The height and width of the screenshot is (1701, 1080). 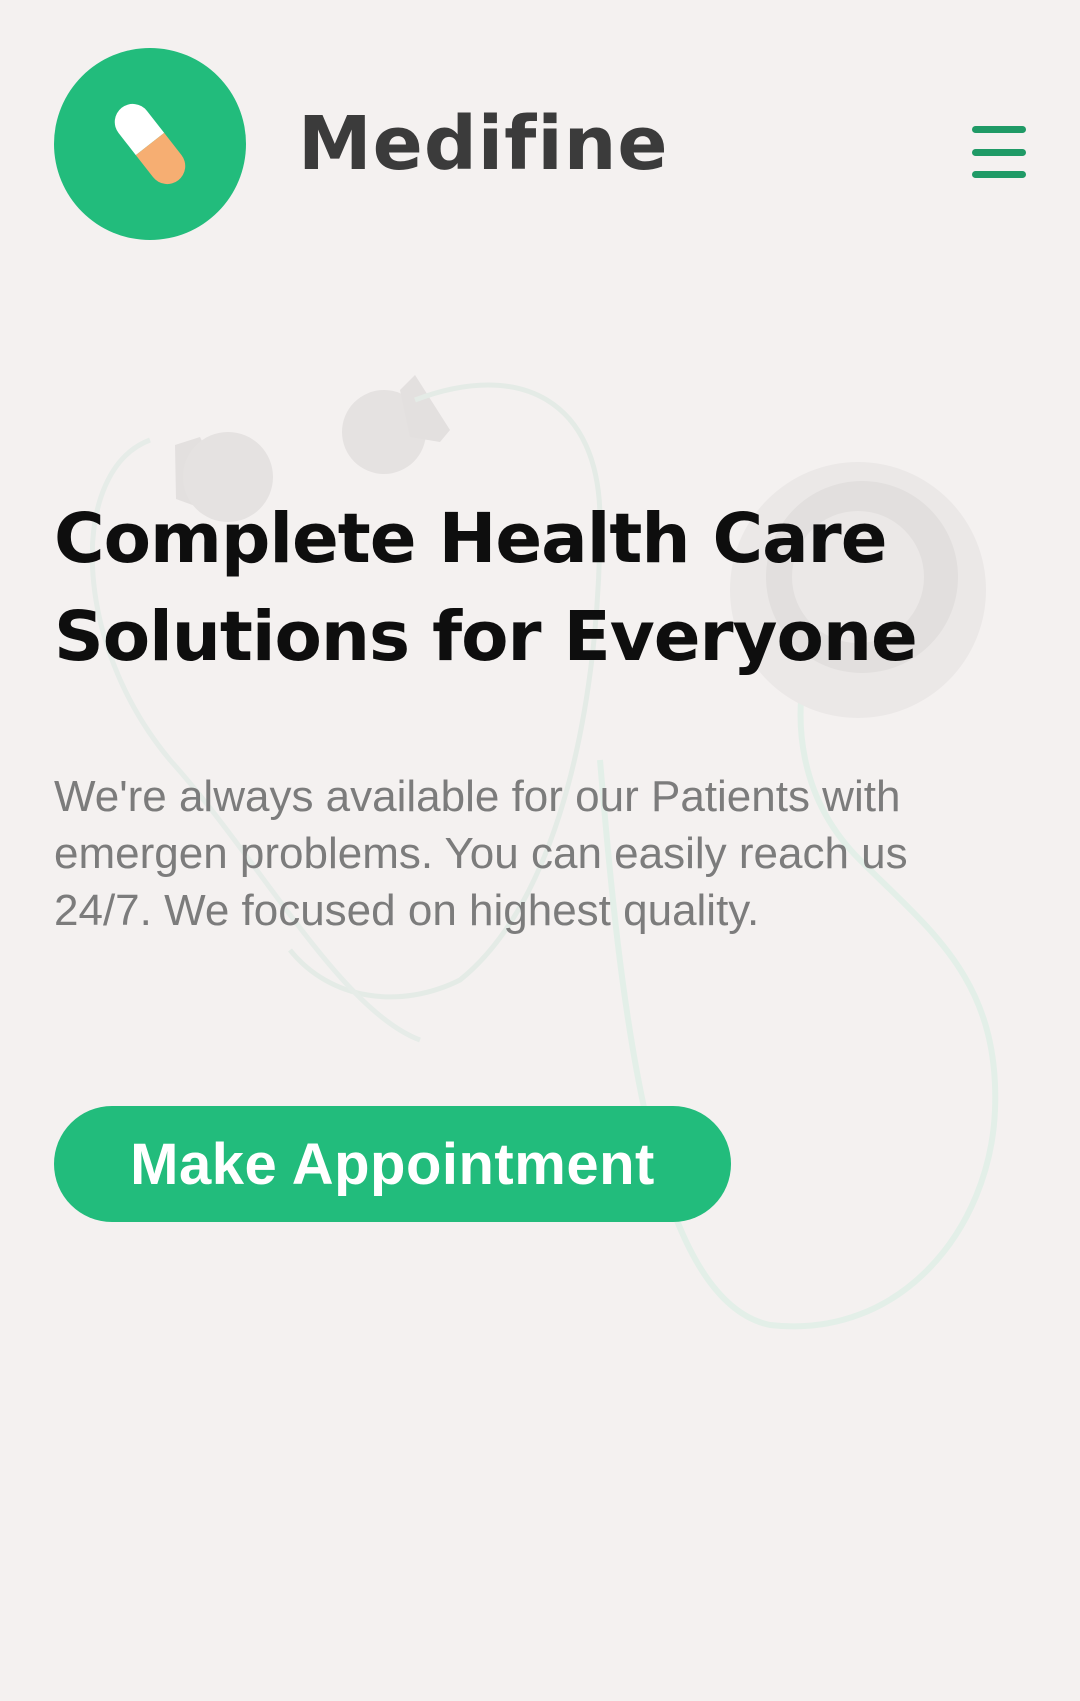 I want to click on hero-title-line-1: Complete Health Care, so click(x=470, y=539).